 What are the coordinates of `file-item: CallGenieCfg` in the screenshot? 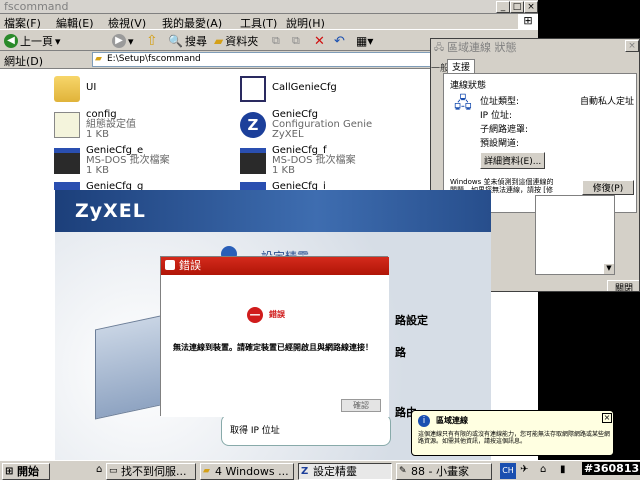 It's located at (335, 90).